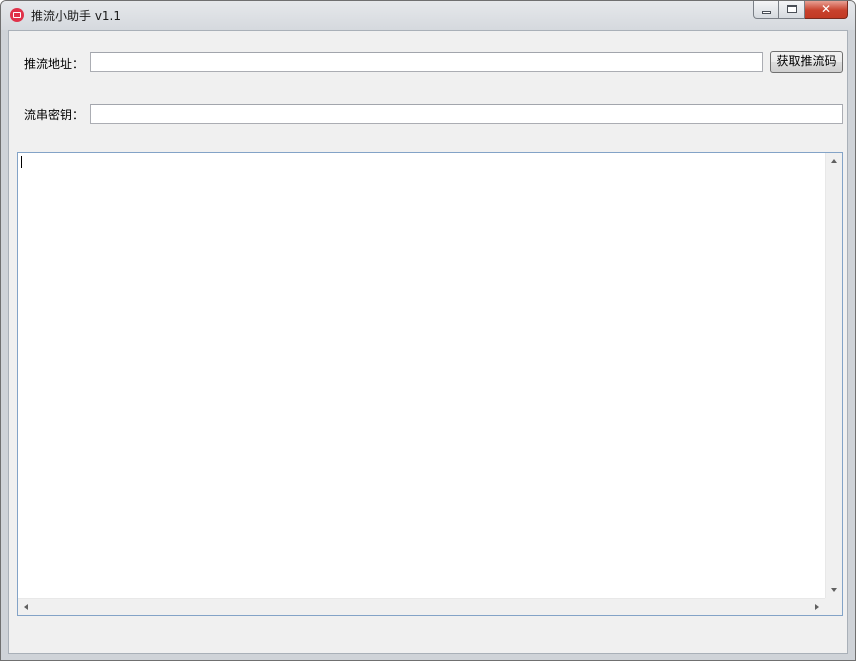  I want to click on close-icon: ✕, so click(826, 9).